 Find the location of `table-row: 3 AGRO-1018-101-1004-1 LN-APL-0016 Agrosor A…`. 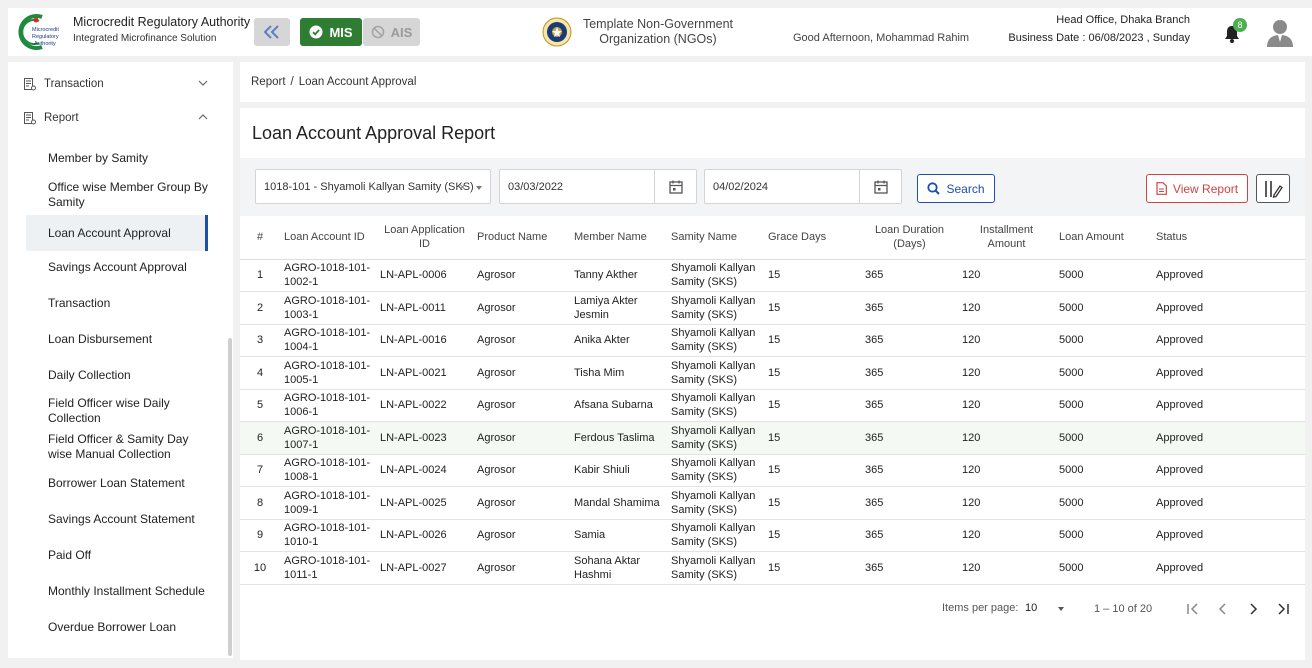

table-row: 3 AGRO-1018-101-1004-1 LN-APL-0016 Agrosor A… is located at coordinates (772, 340).